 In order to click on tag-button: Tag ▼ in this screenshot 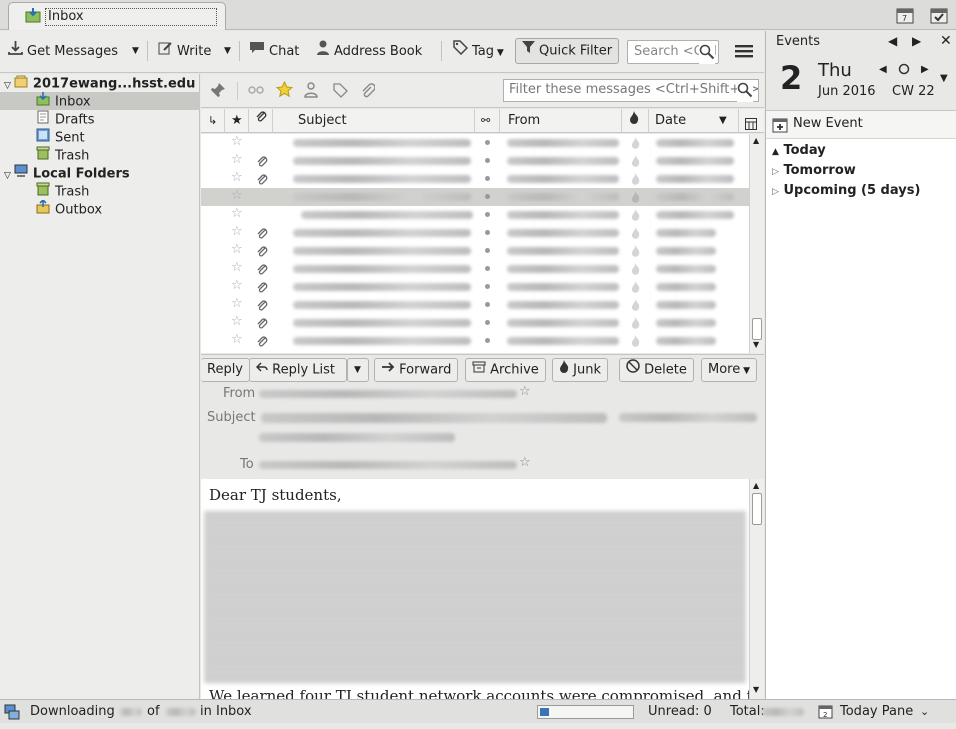, I will do `click(478, 51)`.